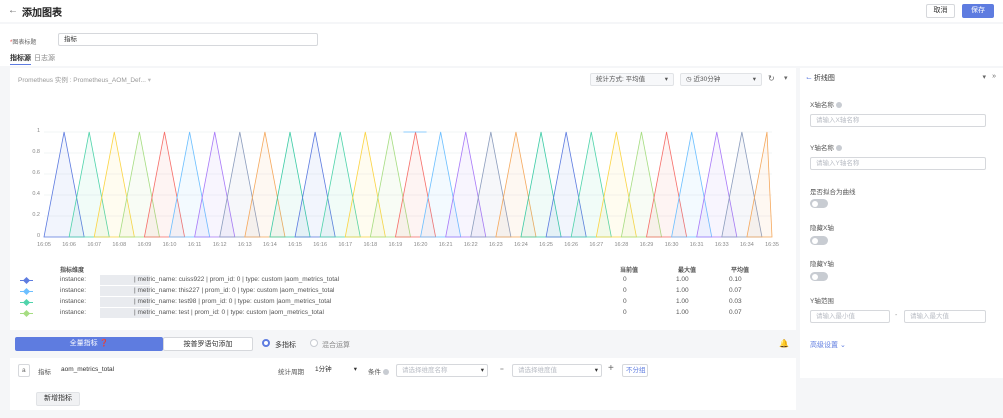 The height and width of the screenshot is (418, 1003). Describe the element at coordinates (335, 370) in the screenshot. I see `period-select: 1分钟 ▾` at that location.